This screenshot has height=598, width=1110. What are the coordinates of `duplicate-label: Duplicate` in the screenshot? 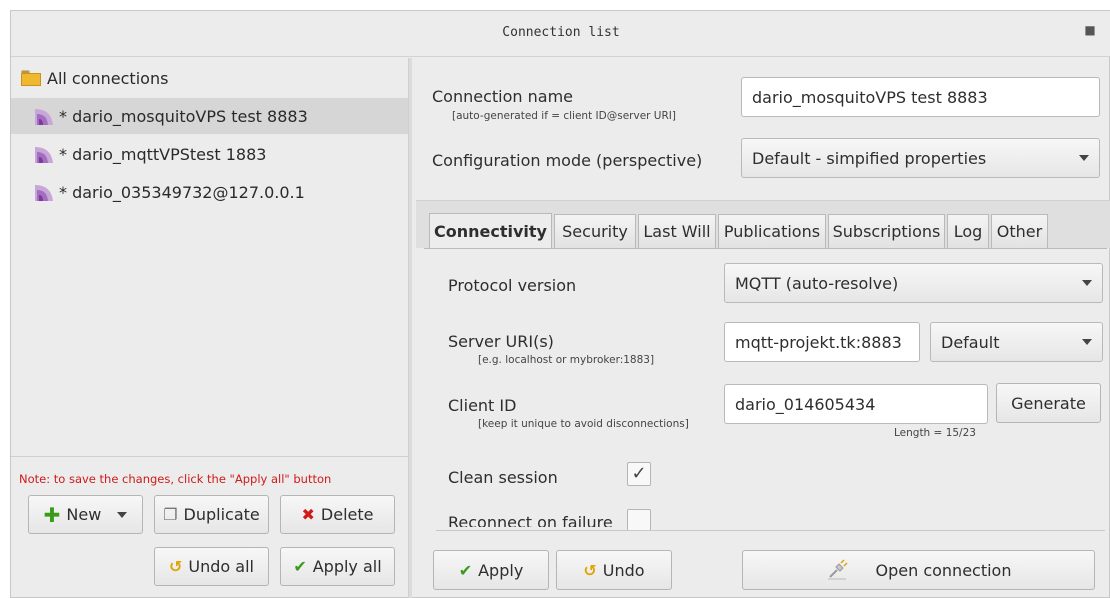 It's located at (221, 514).